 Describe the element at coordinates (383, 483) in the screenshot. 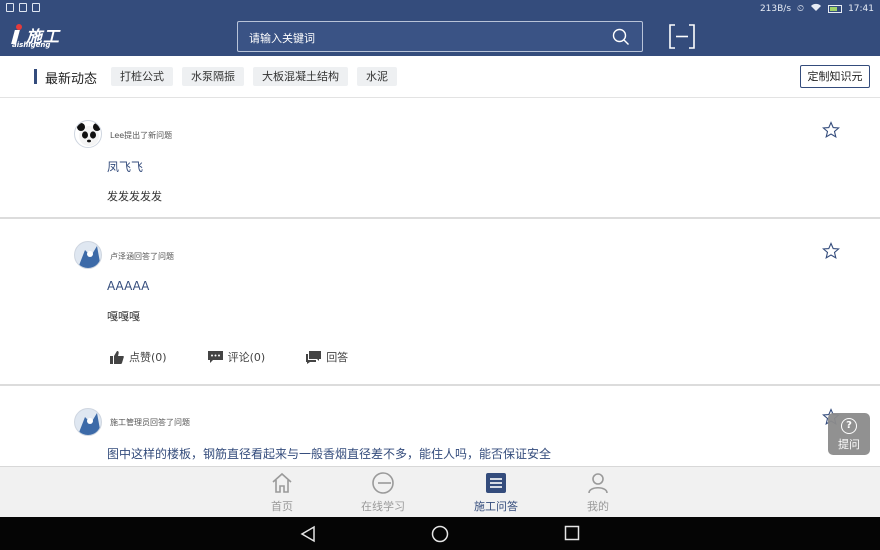

I see `learn-icon` at that location.